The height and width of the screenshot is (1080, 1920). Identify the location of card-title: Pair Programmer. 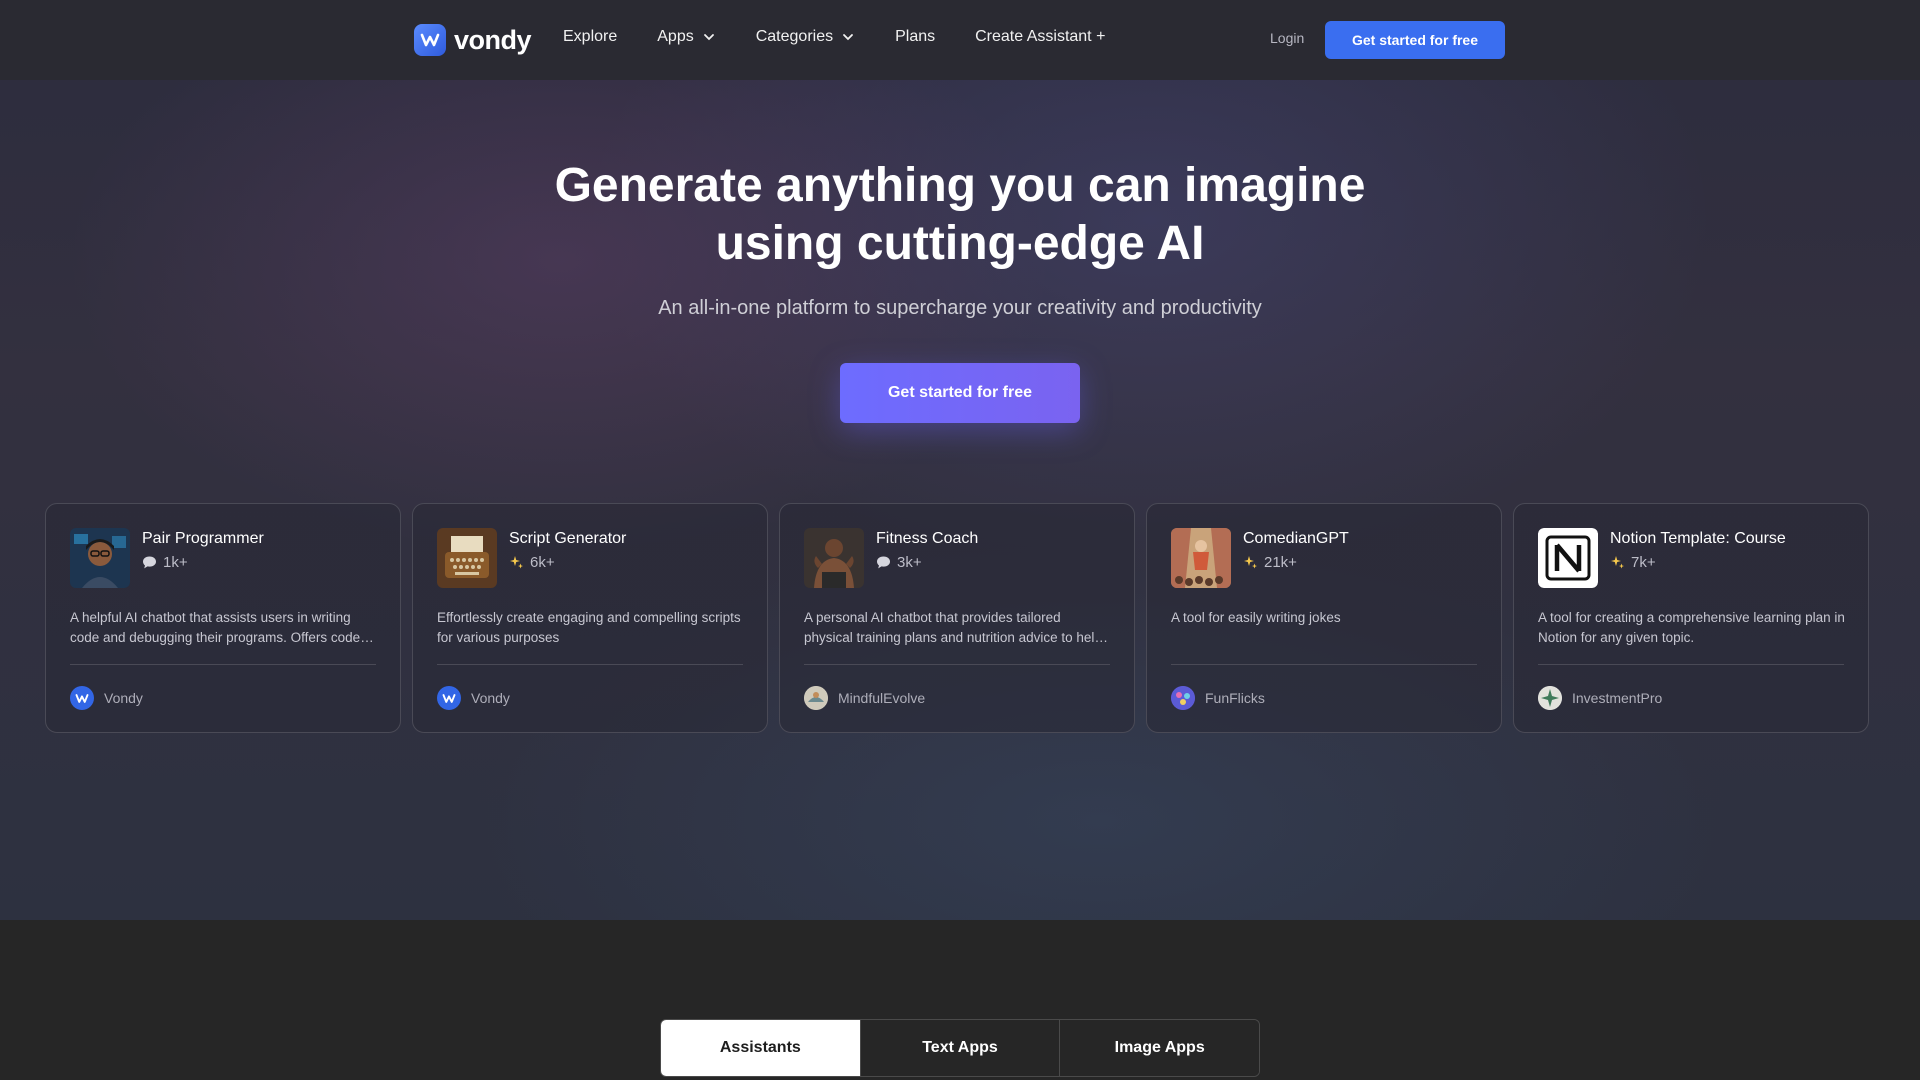
(203, 538).